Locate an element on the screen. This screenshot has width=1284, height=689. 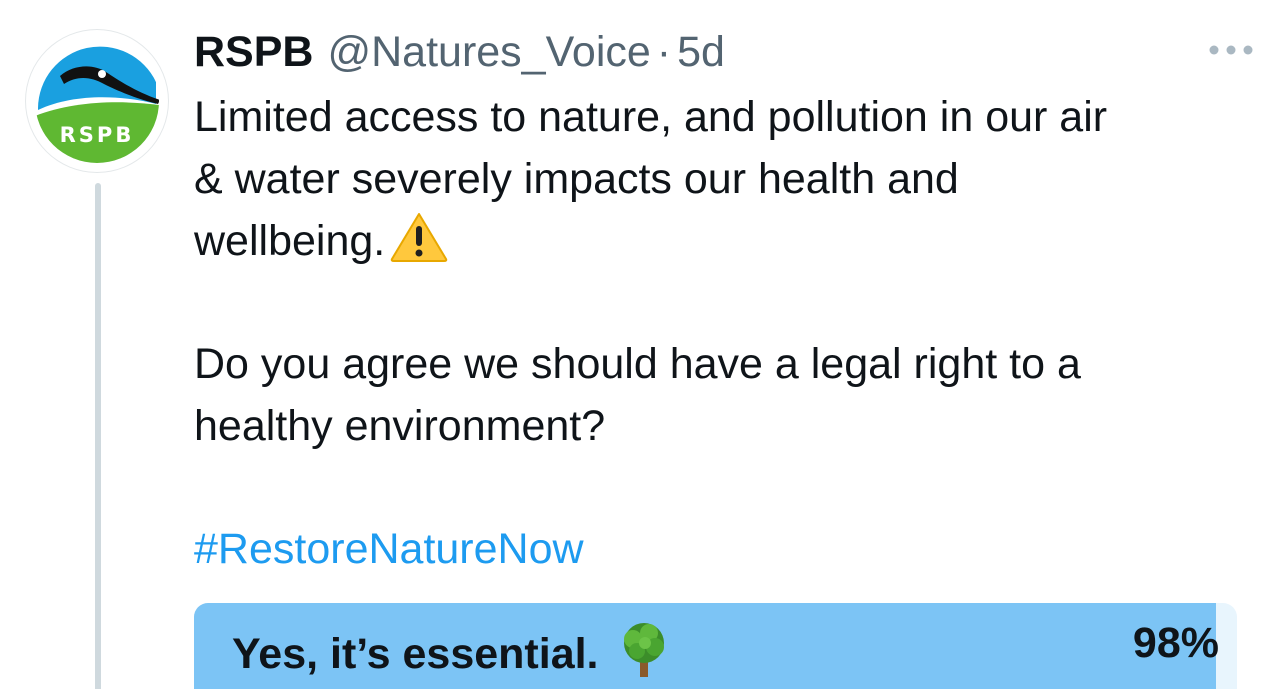
tweet-text-line-end: wellbeing. is located at coordinates (290, 241).